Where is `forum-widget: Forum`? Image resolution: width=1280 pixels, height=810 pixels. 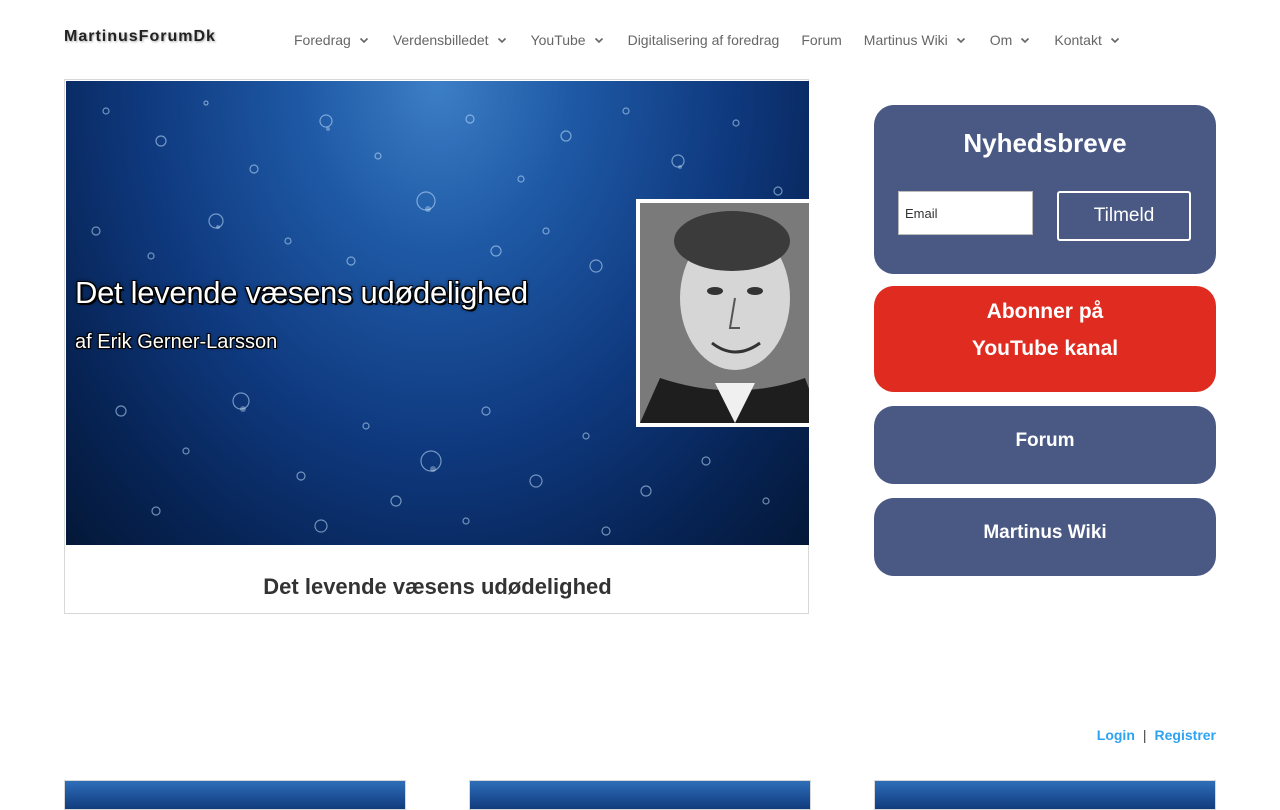
forum-widget: Forum is located at coordinates (1045, 445).